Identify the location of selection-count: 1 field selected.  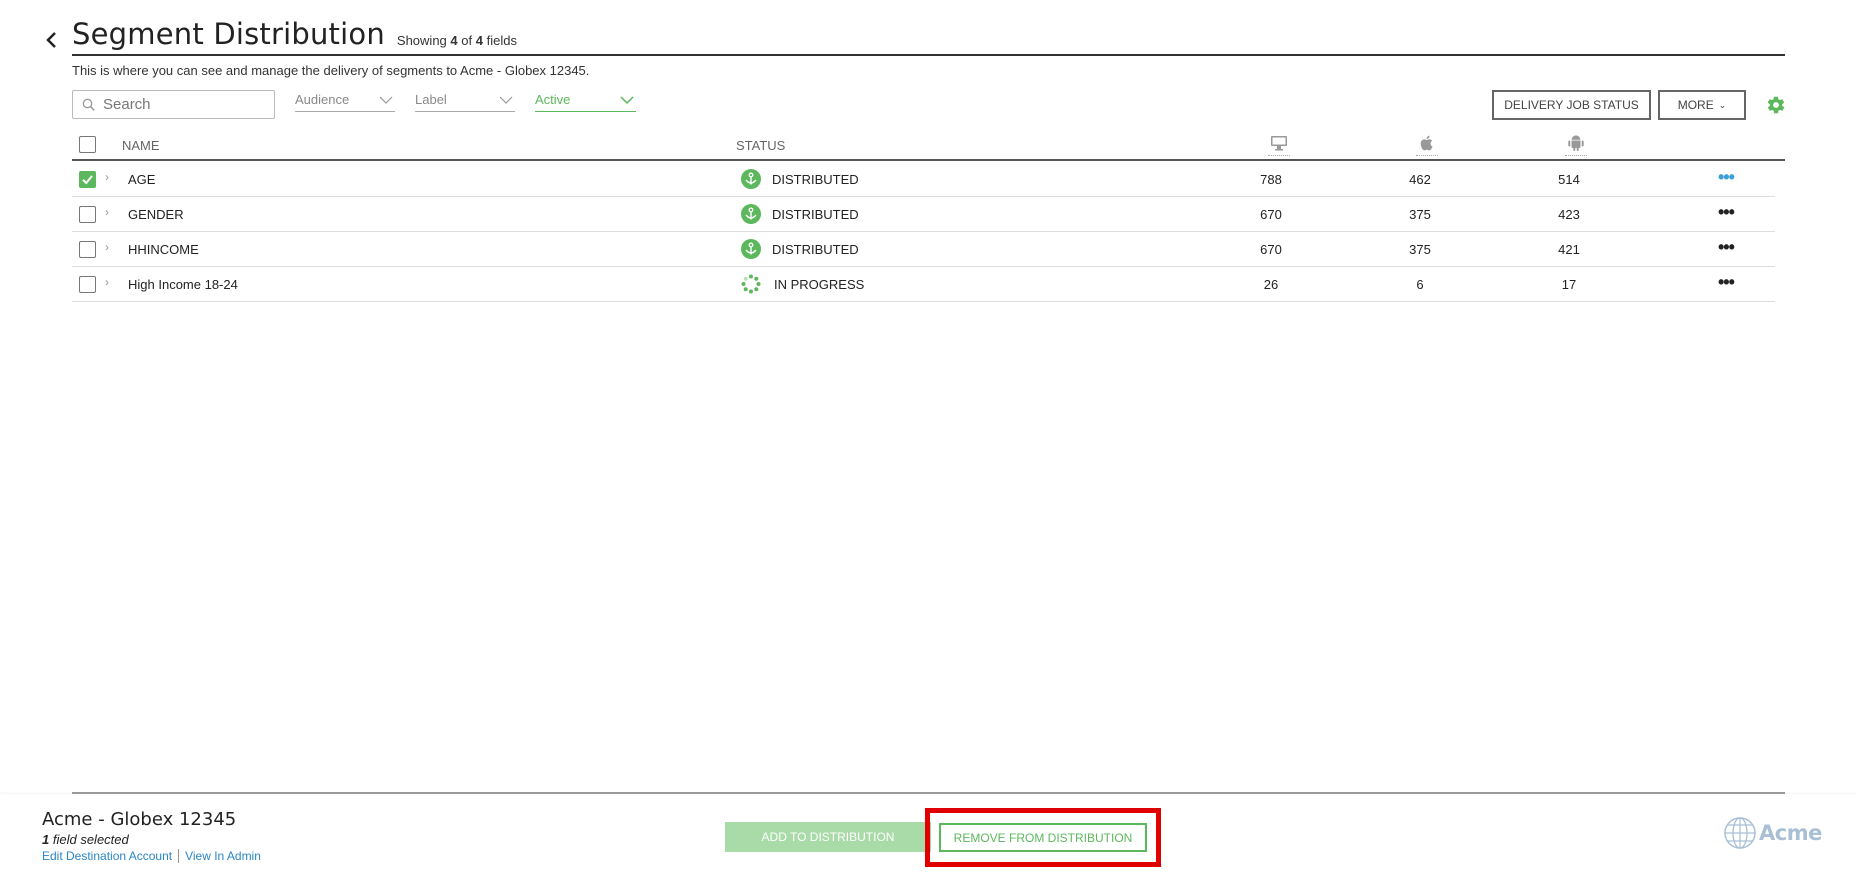
(85, 839).